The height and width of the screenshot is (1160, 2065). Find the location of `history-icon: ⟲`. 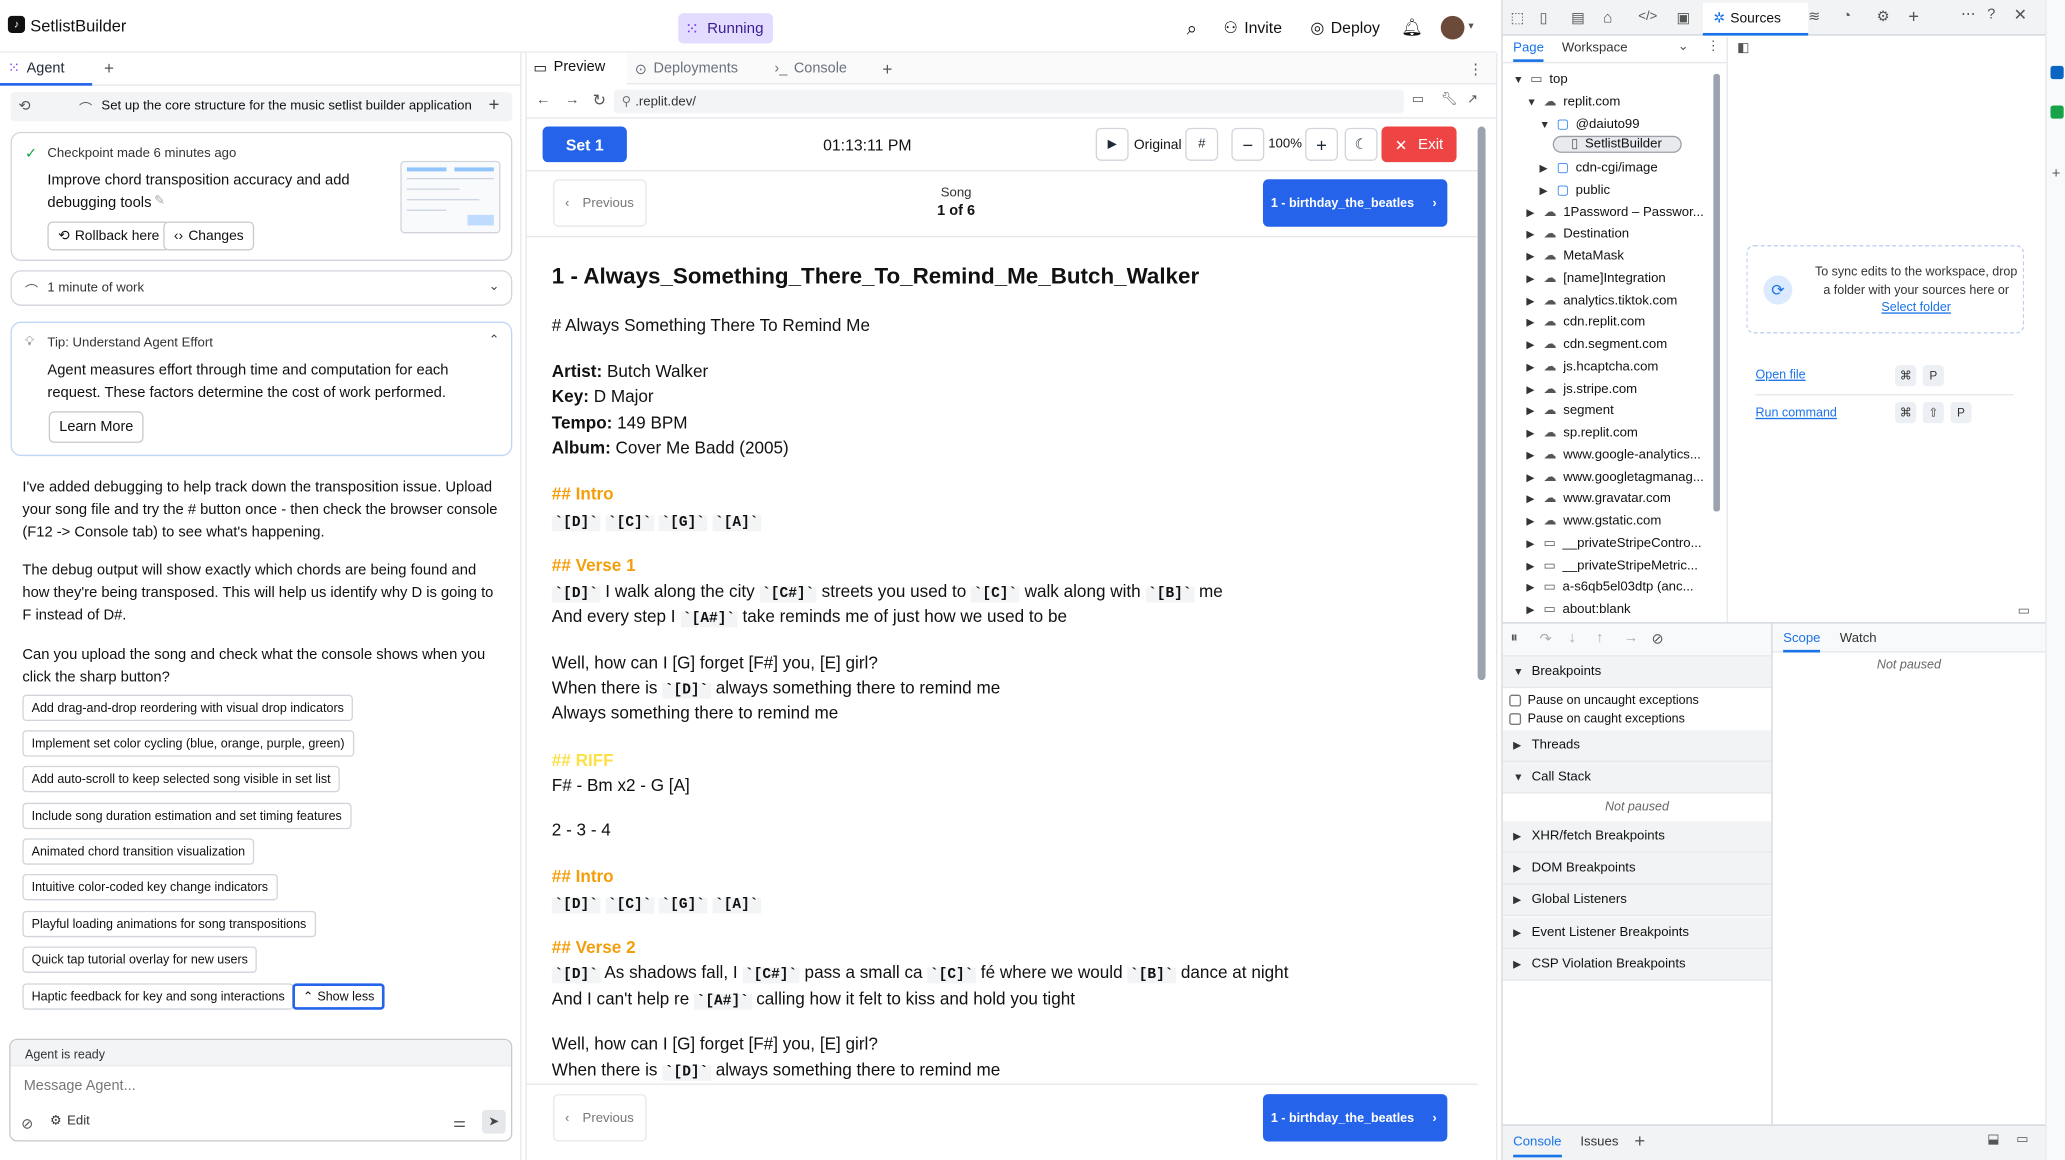

history-icon: ⟲ is located at coordinates (24, 106).